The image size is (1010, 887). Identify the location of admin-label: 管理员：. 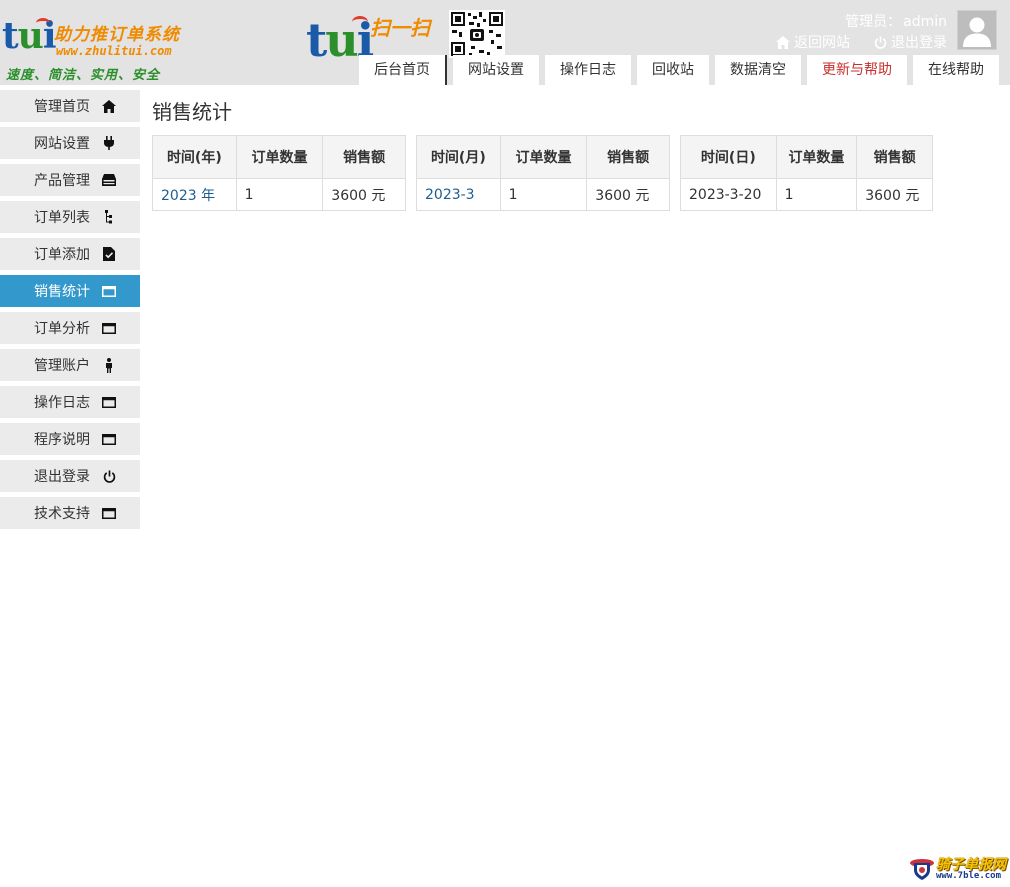
(873, 22).